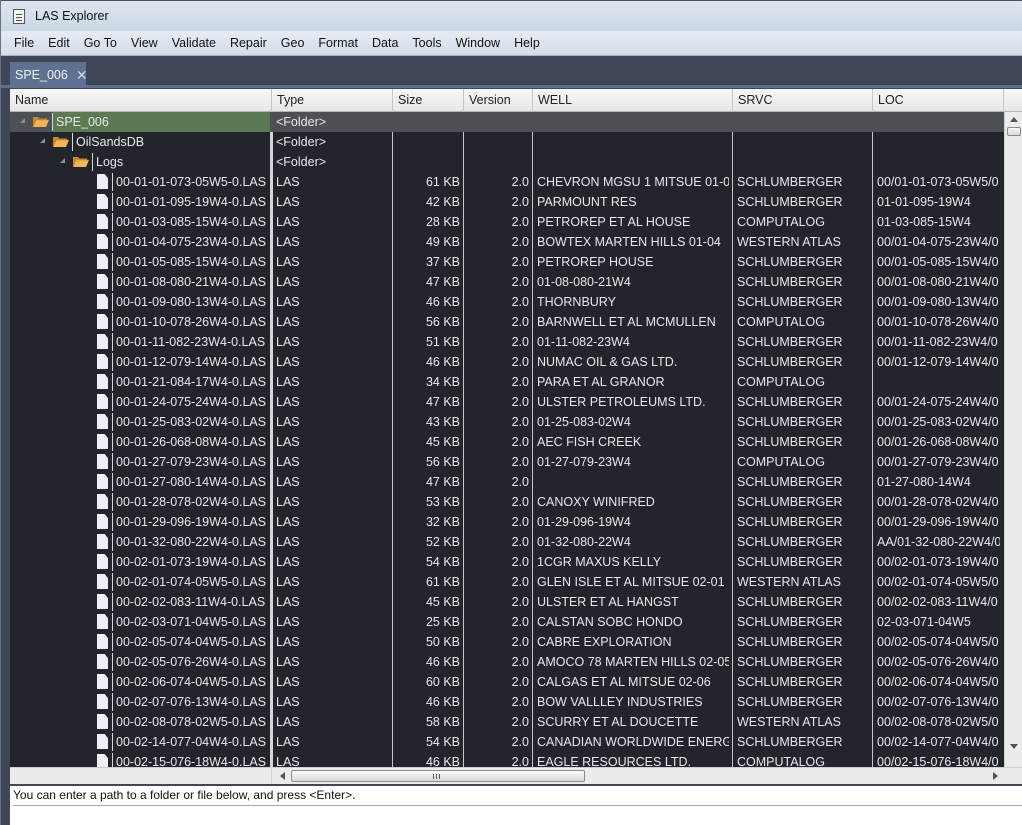 The height and width of the screenshot is (825, 1022). Describe the element at coordinates (141, 342) in the screenshot. I see `name-cell: 00-01-11-082-23W4-0.LAS` at that location.